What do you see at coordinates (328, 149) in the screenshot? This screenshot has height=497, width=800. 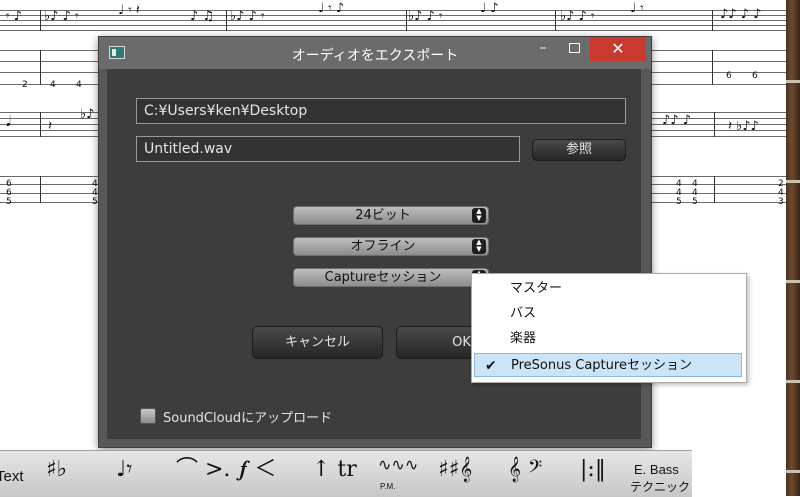 I see `filename-field: Untitled.wav` at bounding box center [328, 149].